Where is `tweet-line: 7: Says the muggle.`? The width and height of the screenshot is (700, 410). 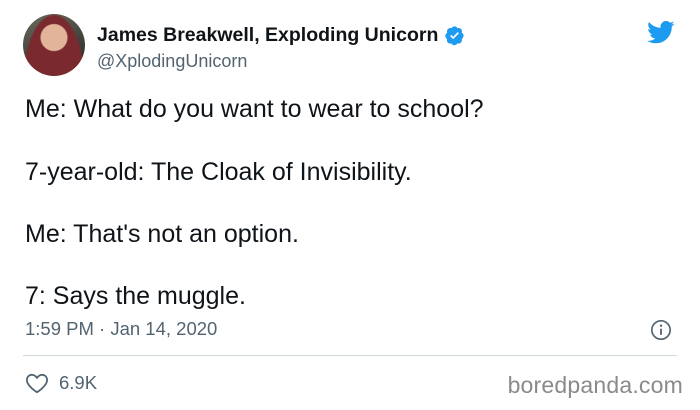 tweet-line: 7: Says the muggle. is located at coordinates (135, 296).